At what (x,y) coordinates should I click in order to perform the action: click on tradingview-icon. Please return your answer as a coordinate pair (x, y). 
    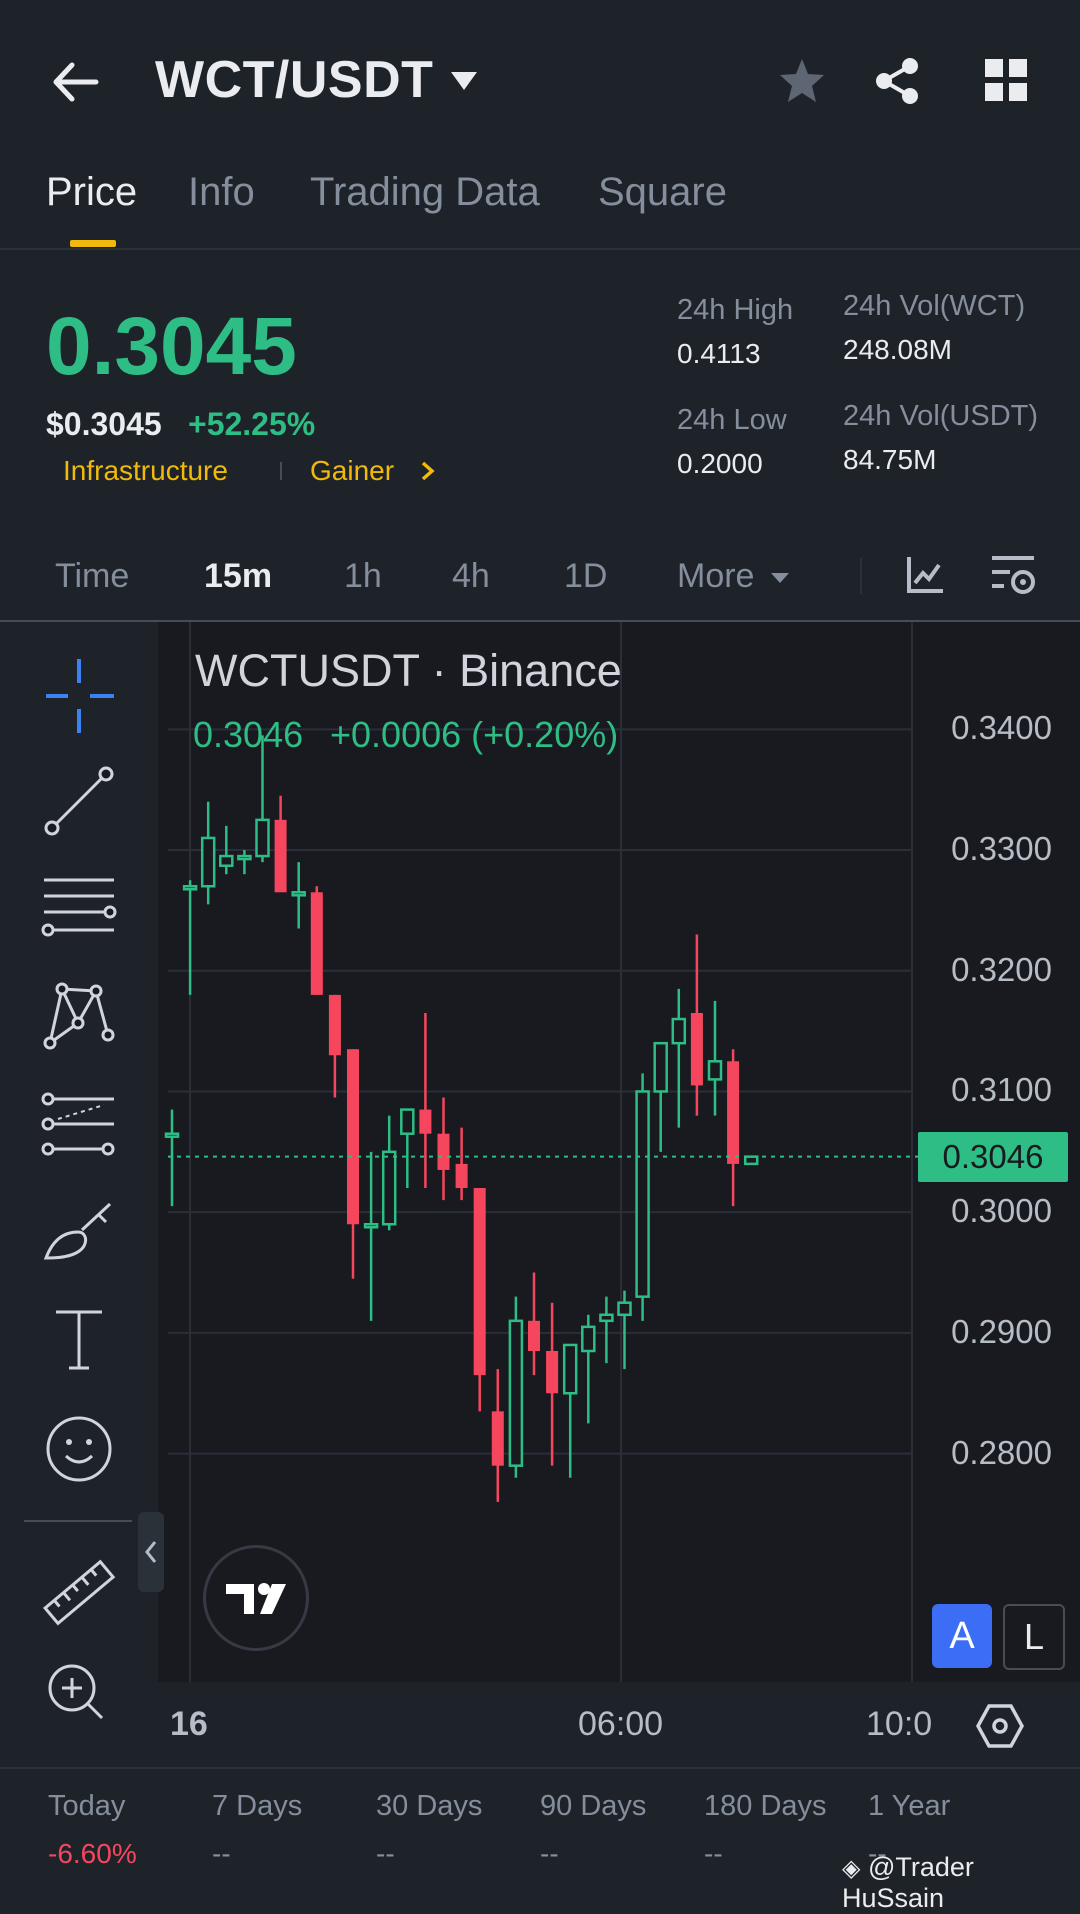
    Looking at the image, I should click on (256, 1598).